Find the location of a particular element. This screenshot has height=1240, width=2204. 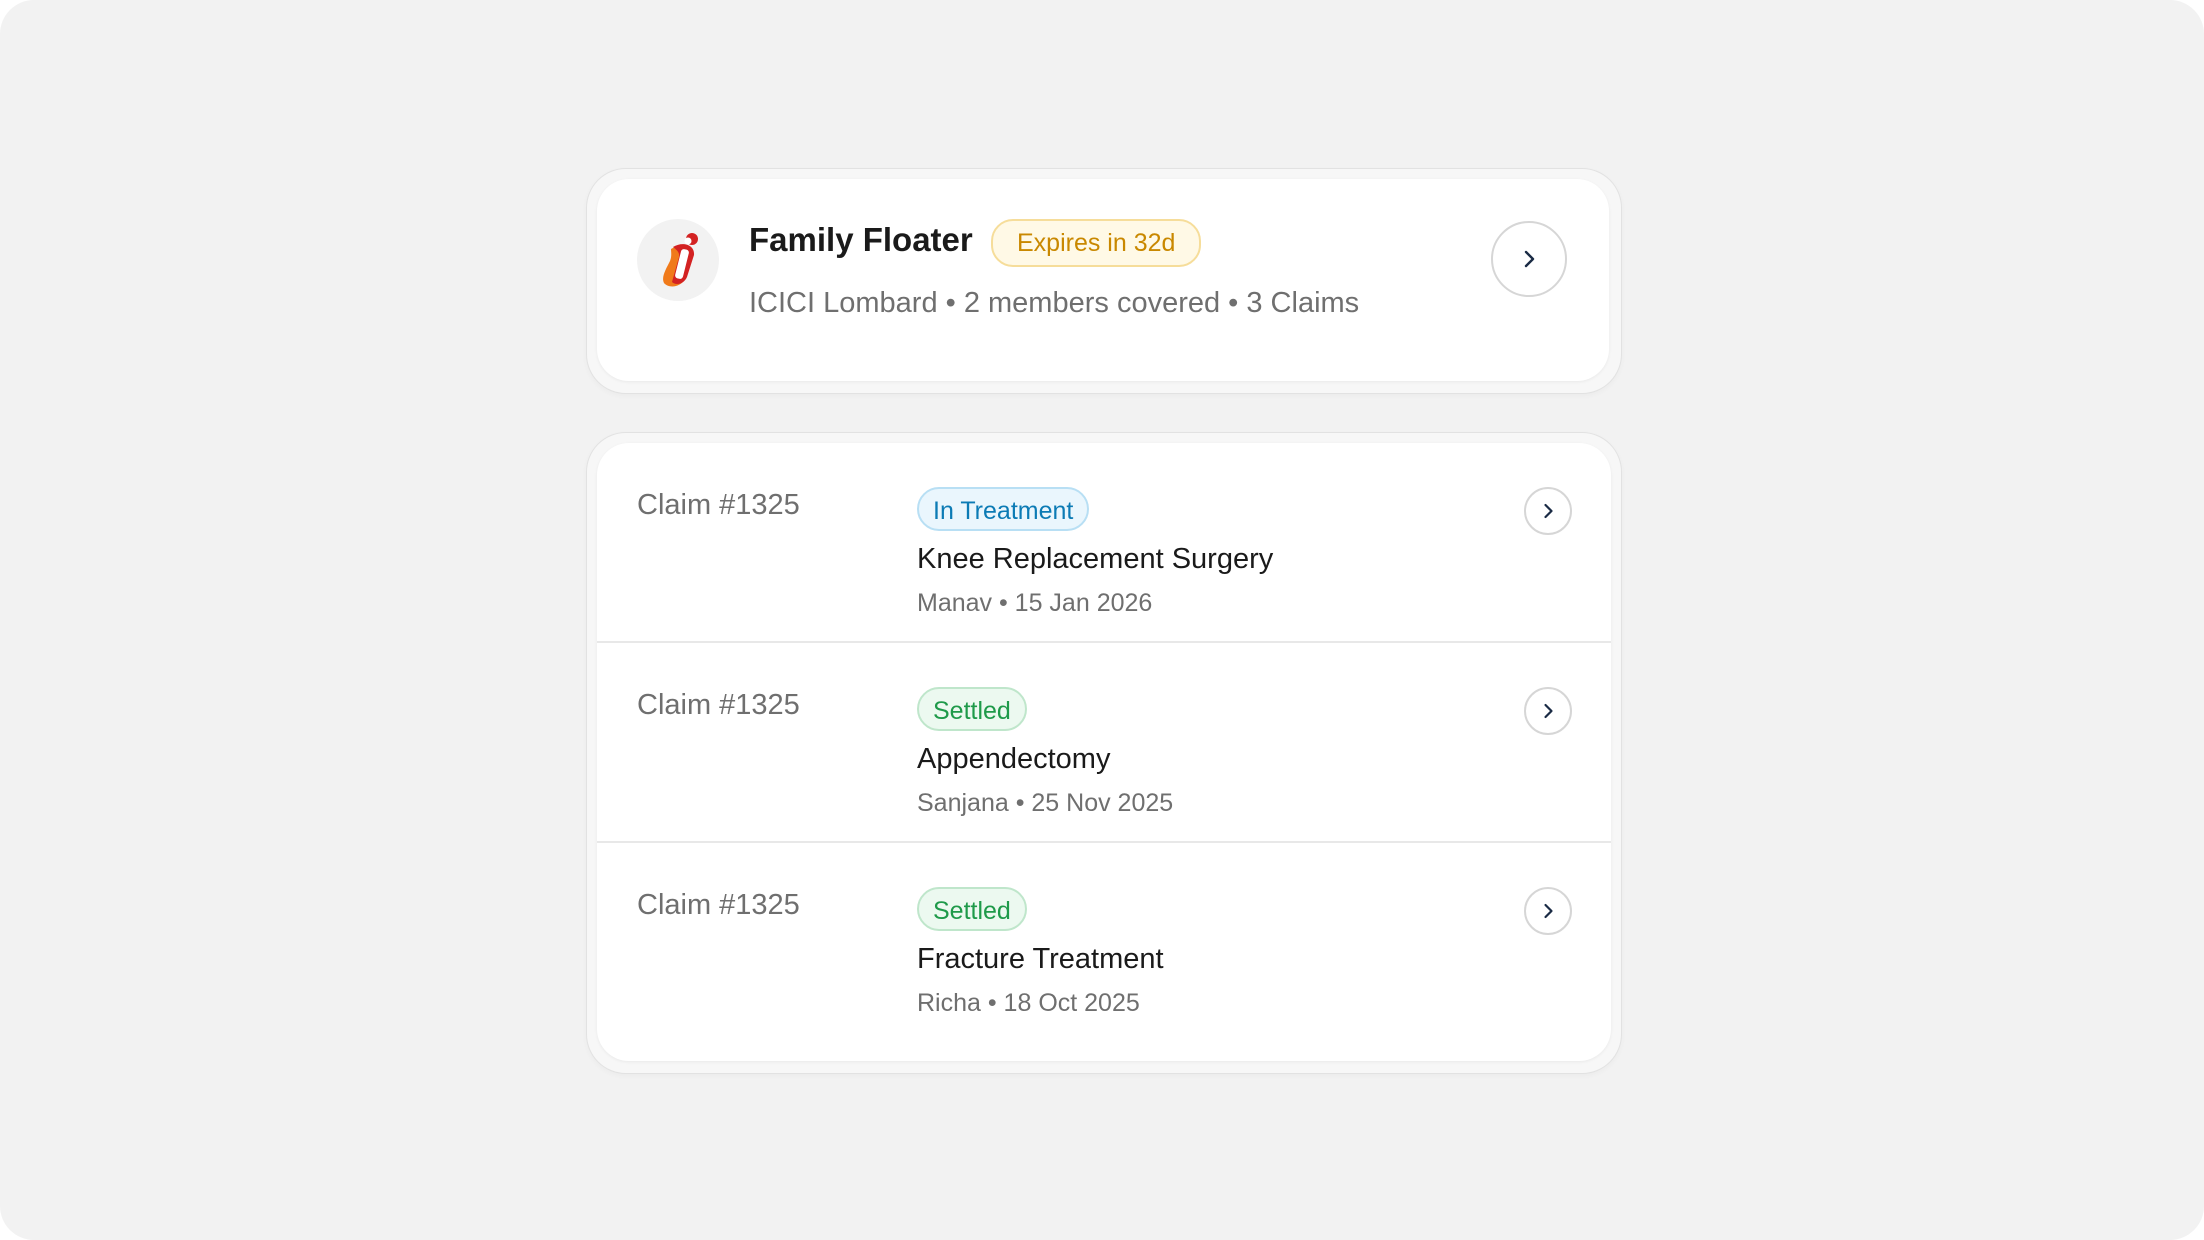

claim-meta: Manav • 15 Jan 2026 is located at coordinates (1035, 603).